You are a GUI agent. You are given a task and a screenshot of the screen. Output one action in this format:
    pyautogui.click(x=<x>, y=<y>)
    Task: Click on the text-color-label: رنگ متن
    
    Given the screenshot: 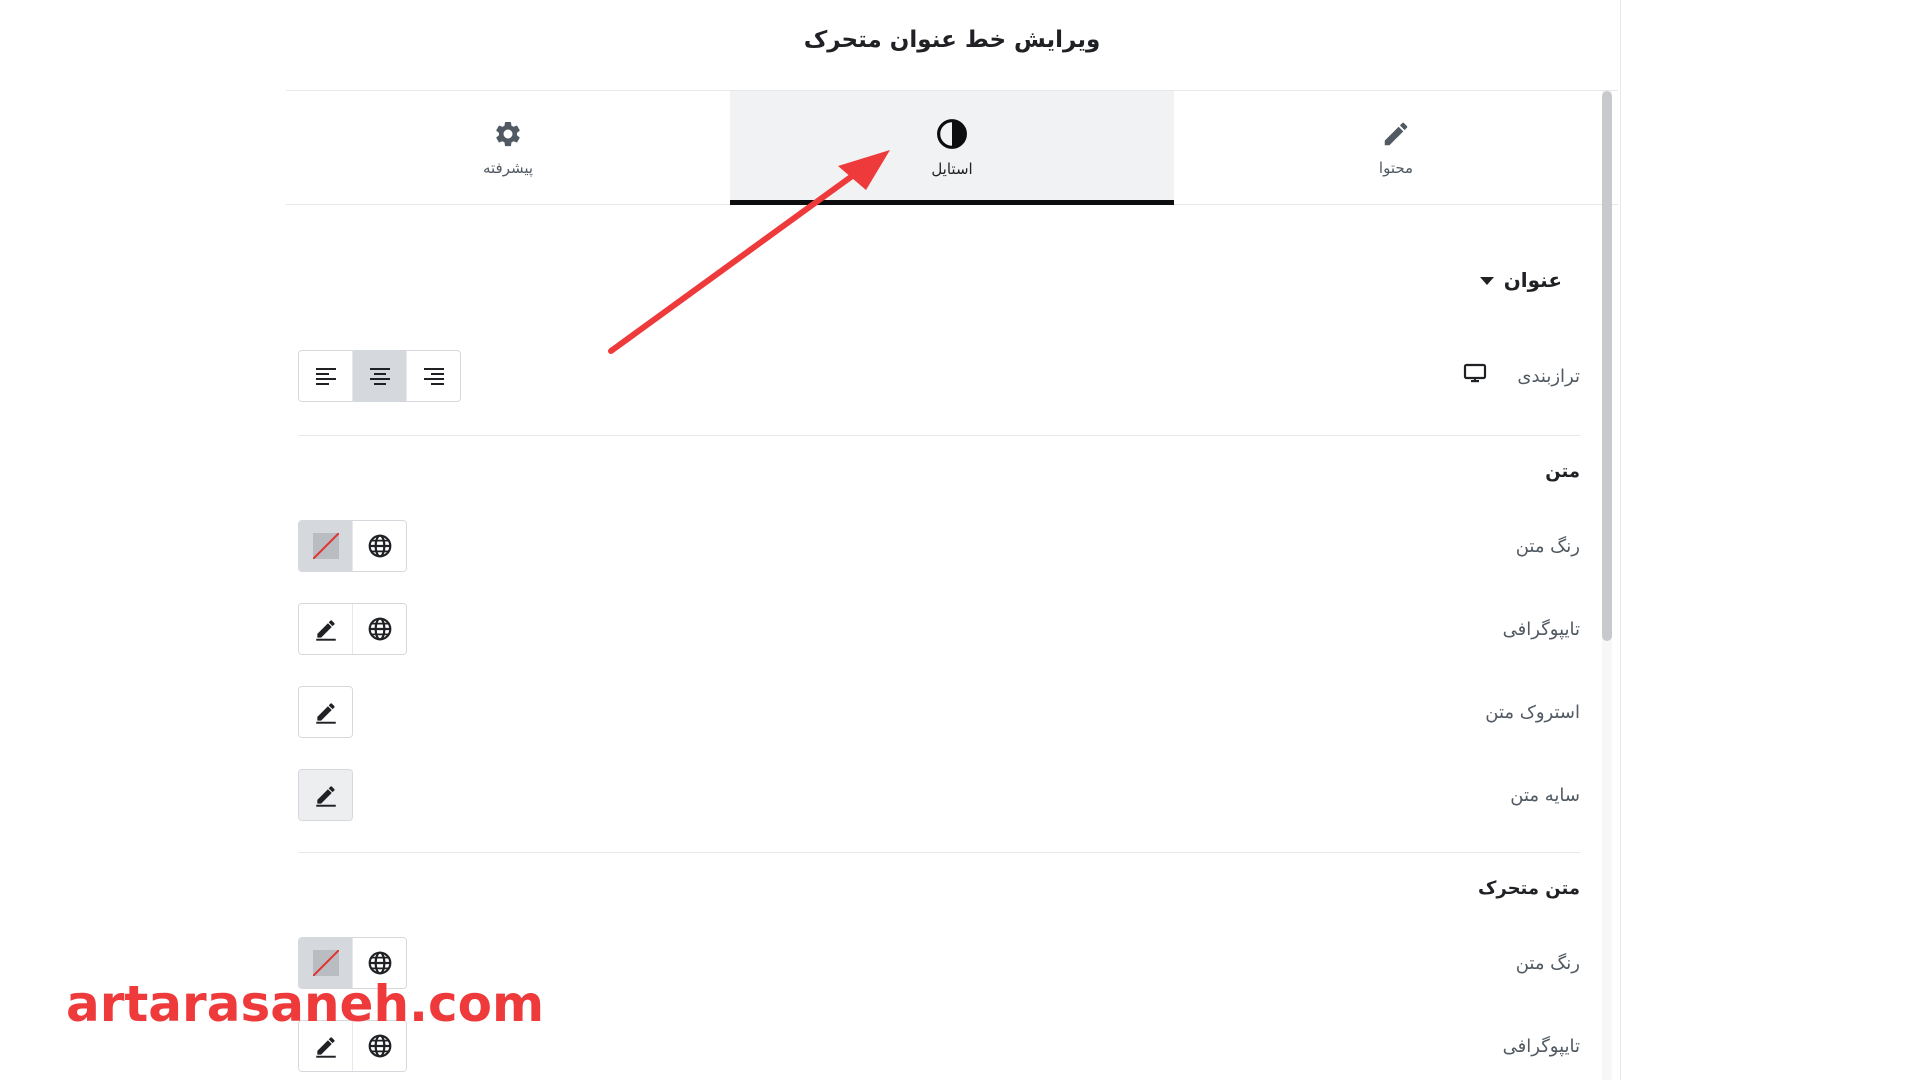 What is the action you would take?
    pyautogui.click(x=1547, y=546)
    